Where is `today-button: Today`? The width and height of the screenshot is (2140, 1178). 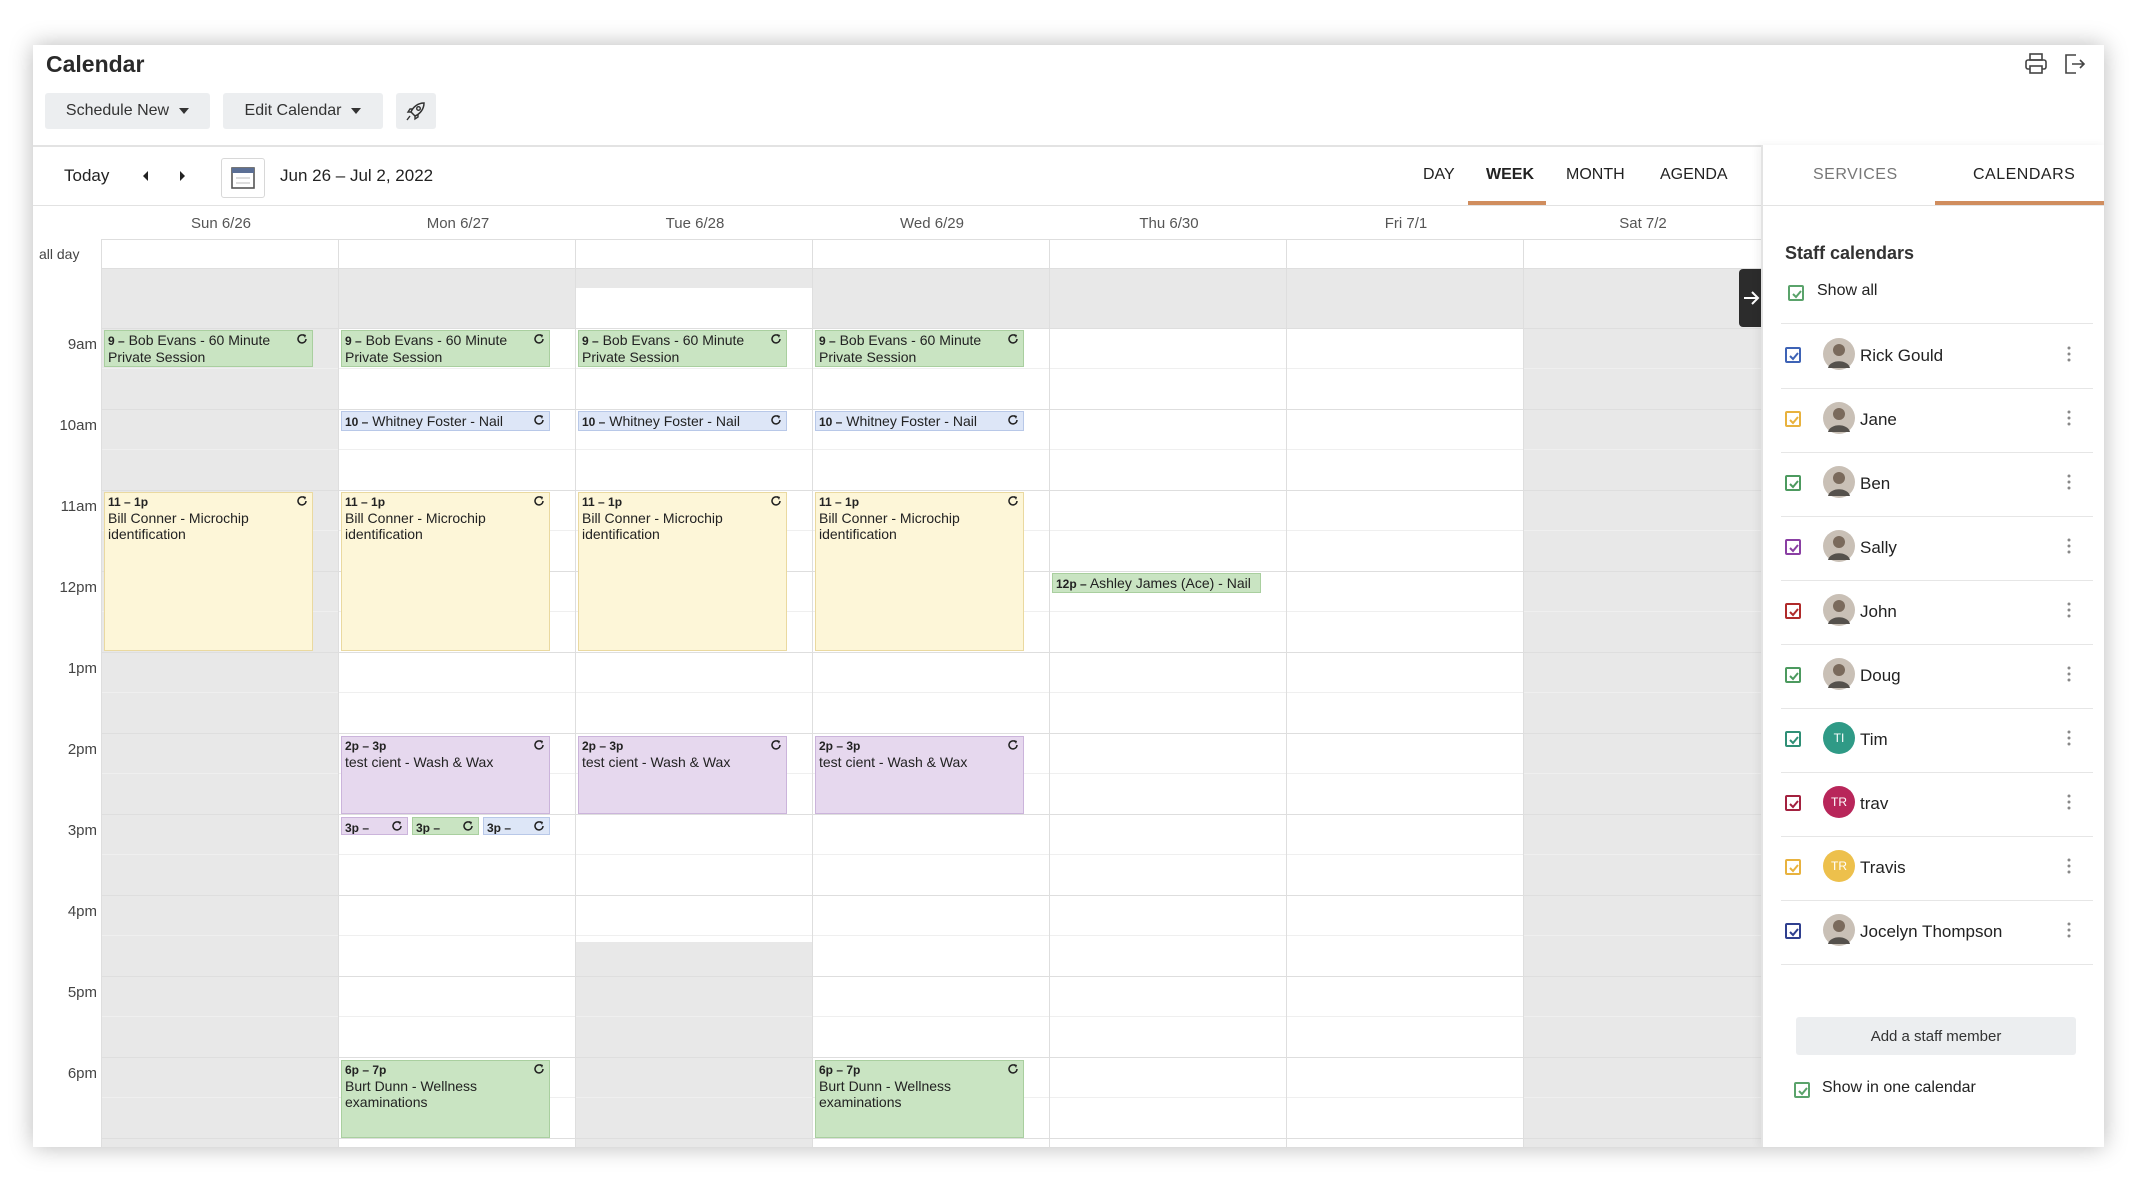 today-button: Today is located at coordinates (86, 176).